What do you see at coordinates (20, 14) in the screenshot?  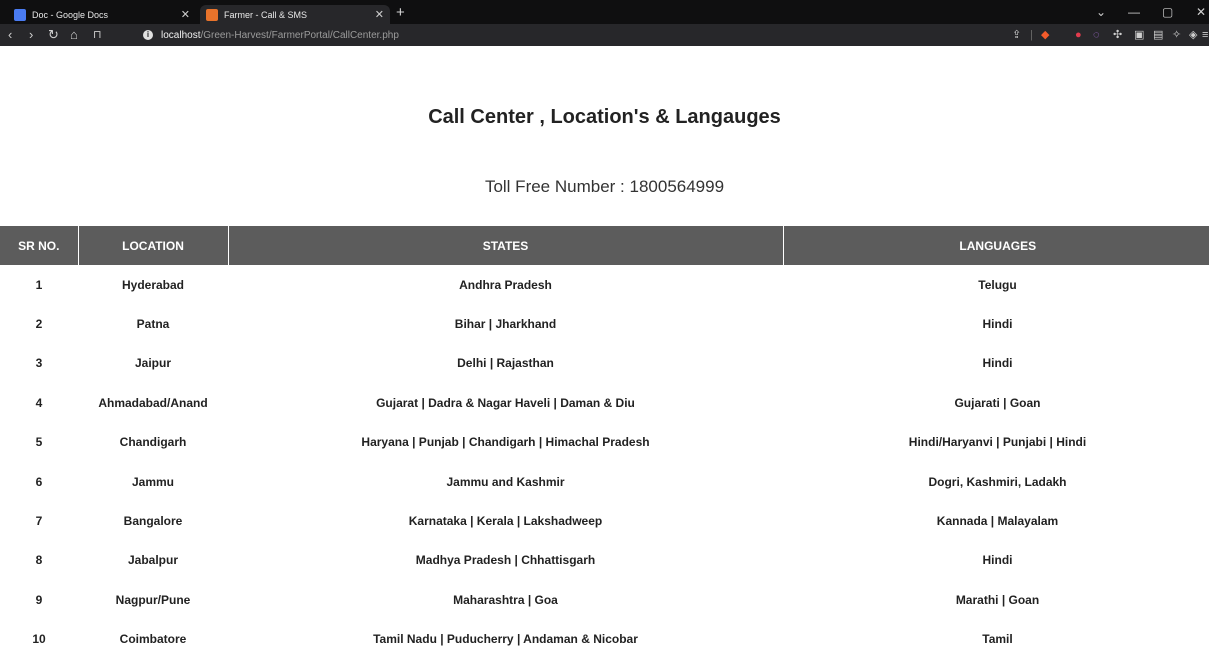 I see `google-docs-icon` at bounding box center [20, 14].